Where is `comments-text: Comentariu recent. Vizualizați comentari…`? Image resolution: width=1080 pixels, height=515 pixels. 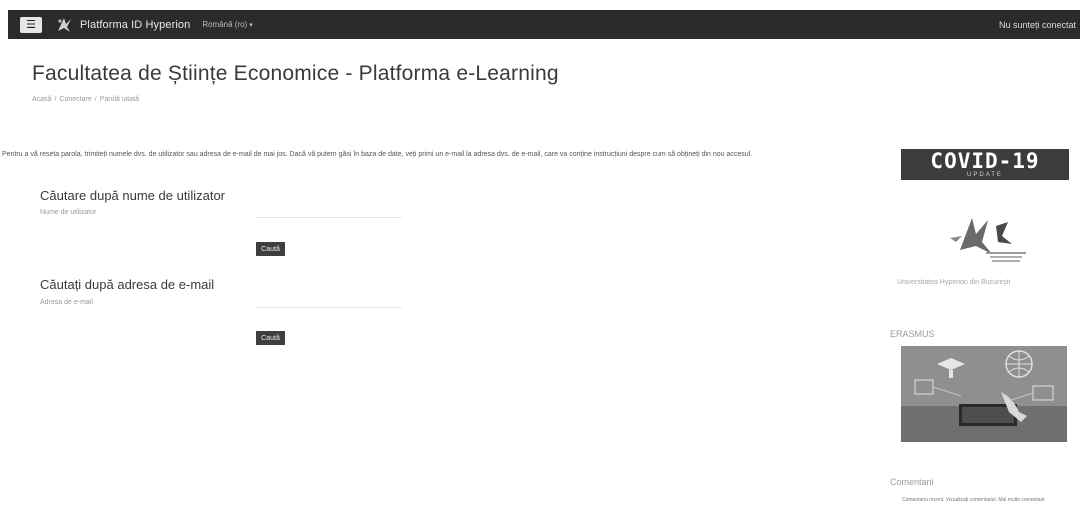 comments-text: Comentariu recent. Vizualizați comentari… is located at coordinates (973, 500).